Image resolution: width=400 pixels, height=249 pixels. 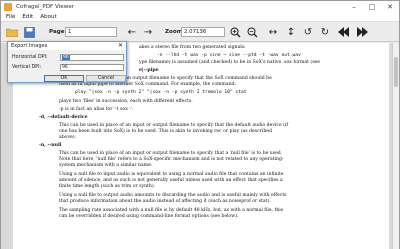 I want to click on up-down-arrow-icon: ↕, so click(x=291, y=32).